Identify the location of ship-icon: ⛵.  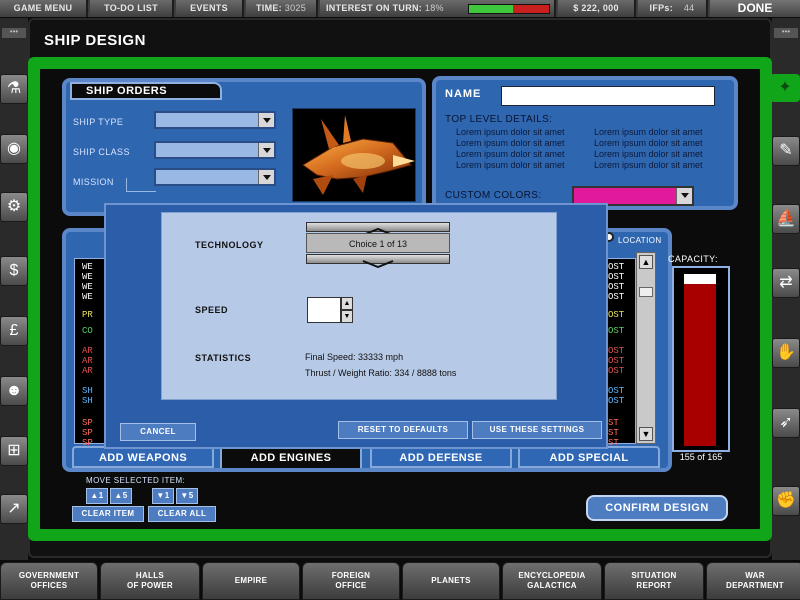
(786, 219).